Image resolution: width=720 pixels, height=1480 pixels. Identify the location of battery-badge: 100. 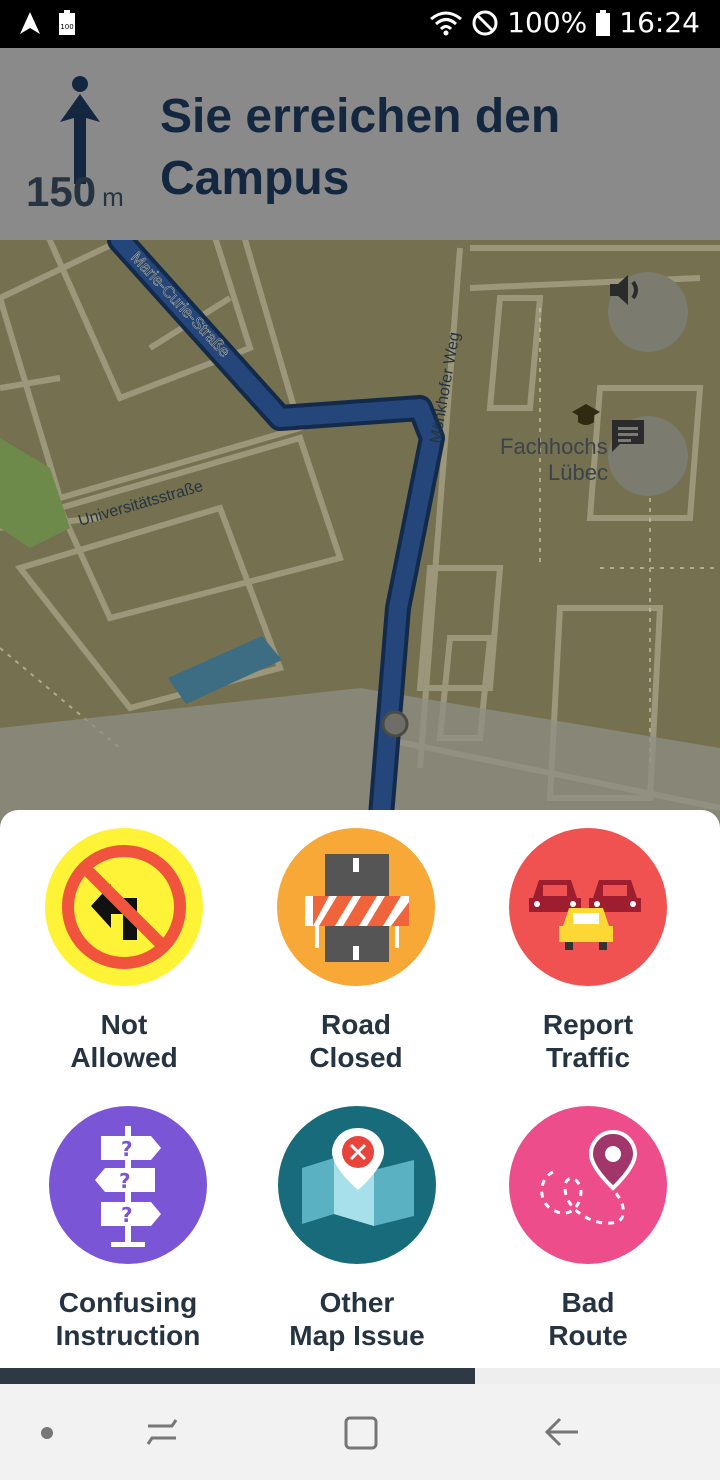
(66, 27).